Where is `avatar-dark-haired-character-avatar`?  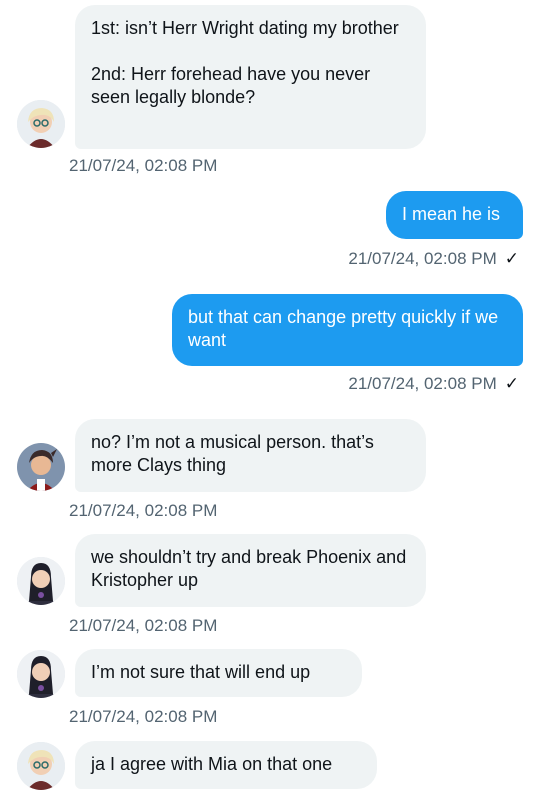 avatar-dark-haired-character-avatar is located at coordinates (41, 467).